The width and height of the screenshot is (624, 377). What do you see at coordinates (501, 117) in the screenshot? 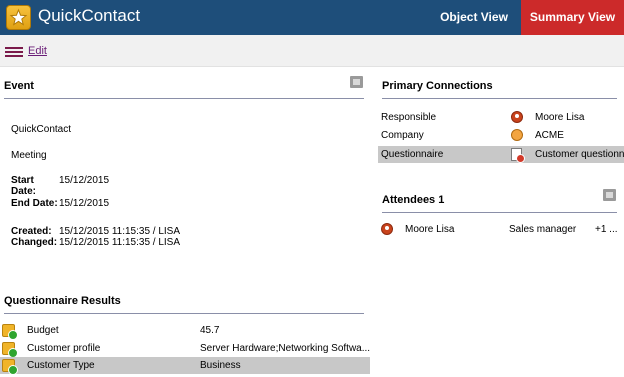
I see `connection-row: Responsible Moore Lisa` at bounding box center [501, 117].